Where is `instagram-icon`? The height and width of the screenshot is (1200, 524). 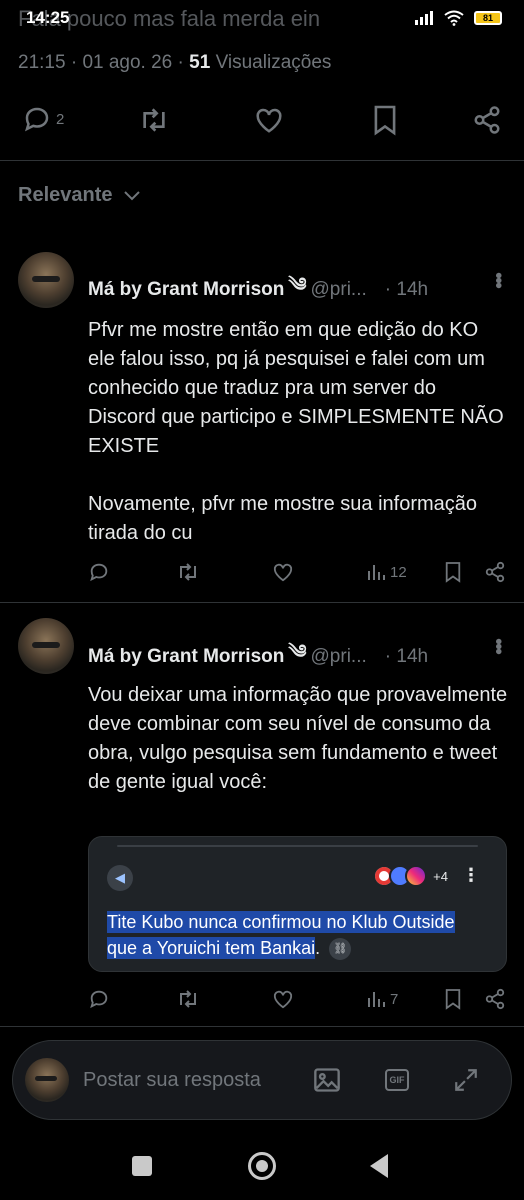
instagram-icon is located at coordinates (416, 876).